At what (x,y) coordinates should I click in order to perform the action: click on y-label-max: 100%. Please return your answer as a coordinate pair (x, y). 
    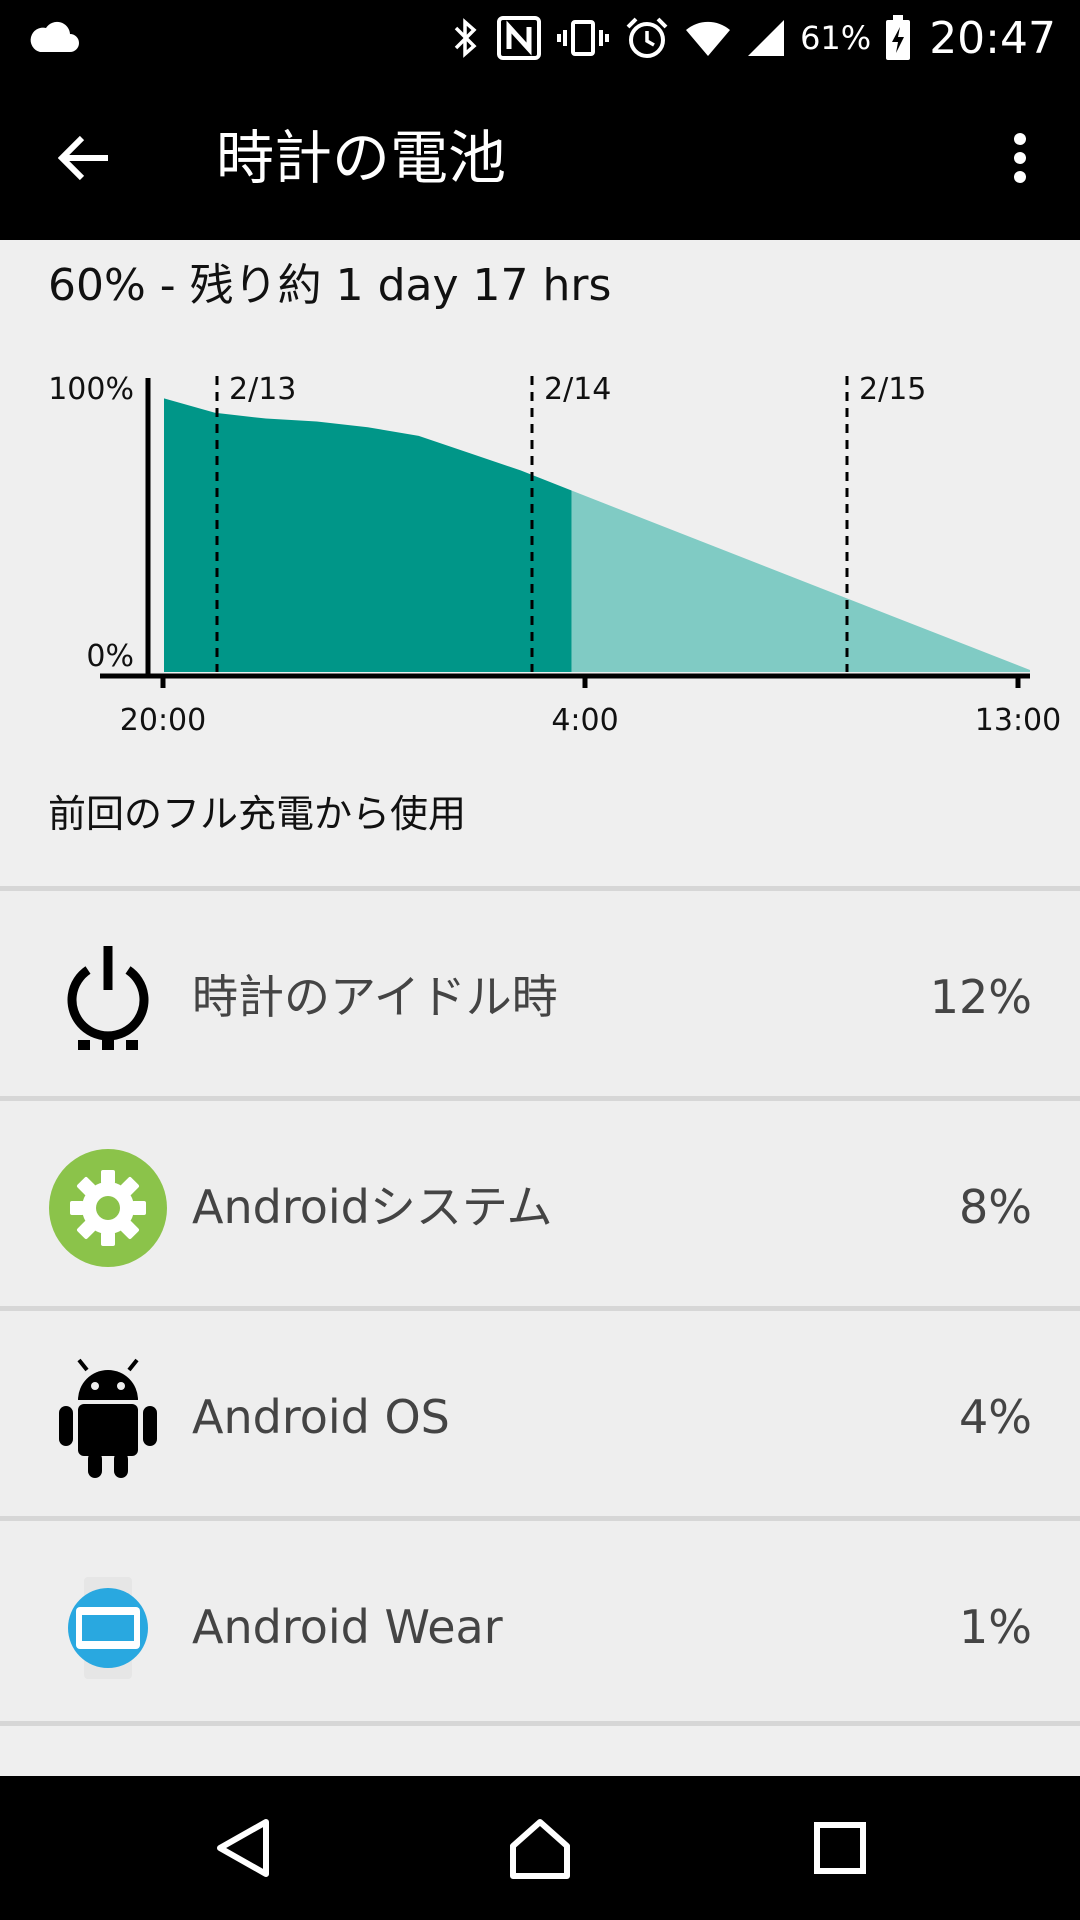
    Looking at the image, I should click on (91, 389).